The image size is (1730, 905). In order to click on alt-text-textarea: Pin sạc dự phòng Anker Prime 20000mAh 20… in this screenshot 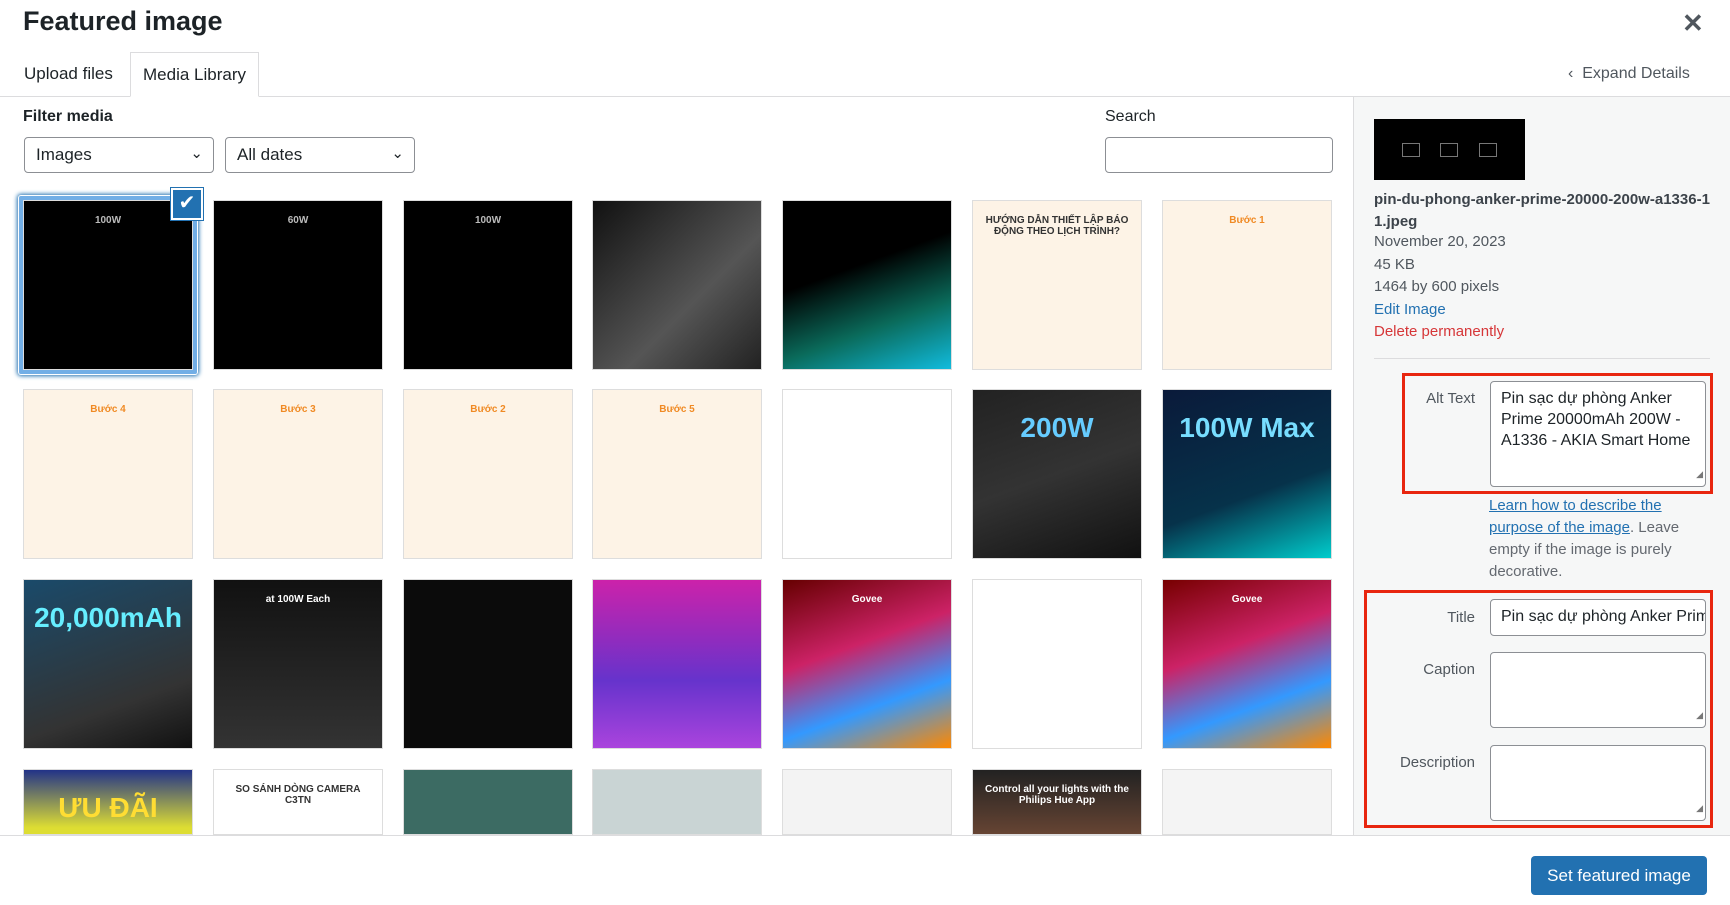, I will do `click(1598, 434)`.